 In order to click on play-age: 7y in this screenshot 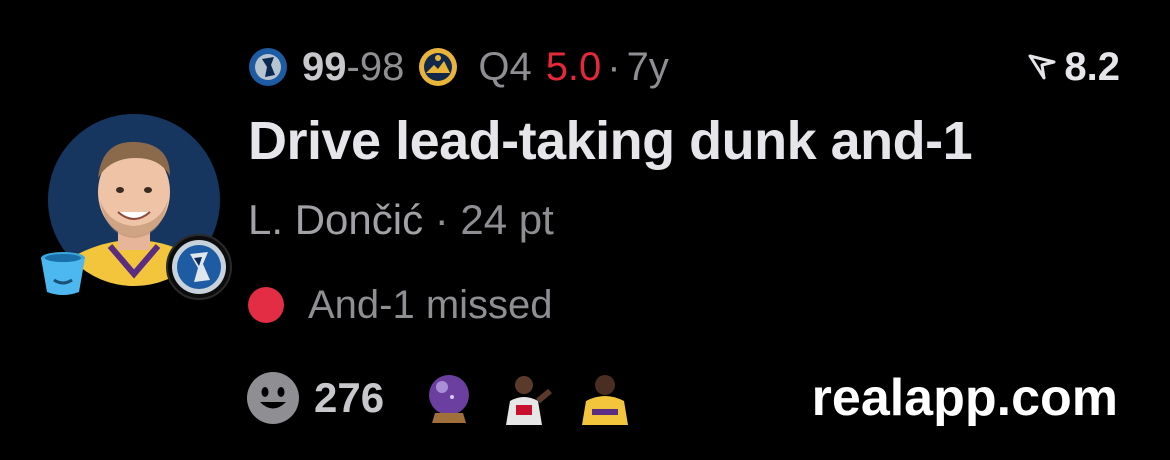, I will do `click(647, 66)`.